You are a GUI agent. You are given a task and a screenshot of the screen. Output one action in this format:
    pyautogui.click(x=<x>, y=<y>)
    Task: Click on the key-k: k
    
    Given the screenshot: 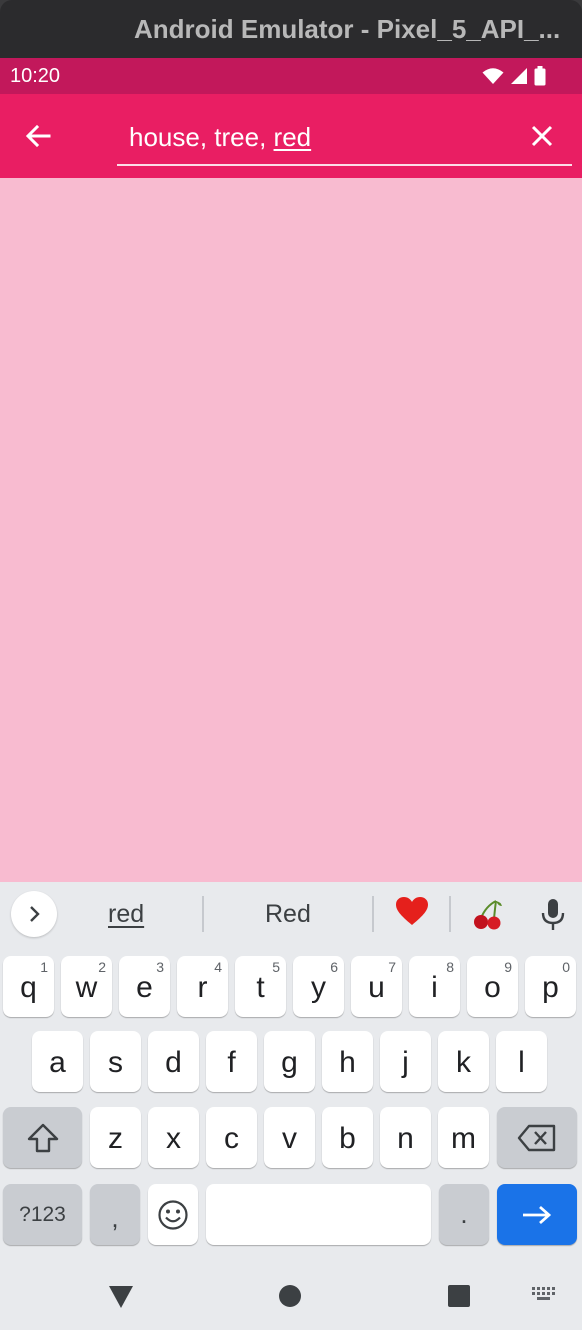 What is the action you would take?
    pyautogui.click(x=463, y=1061)
    